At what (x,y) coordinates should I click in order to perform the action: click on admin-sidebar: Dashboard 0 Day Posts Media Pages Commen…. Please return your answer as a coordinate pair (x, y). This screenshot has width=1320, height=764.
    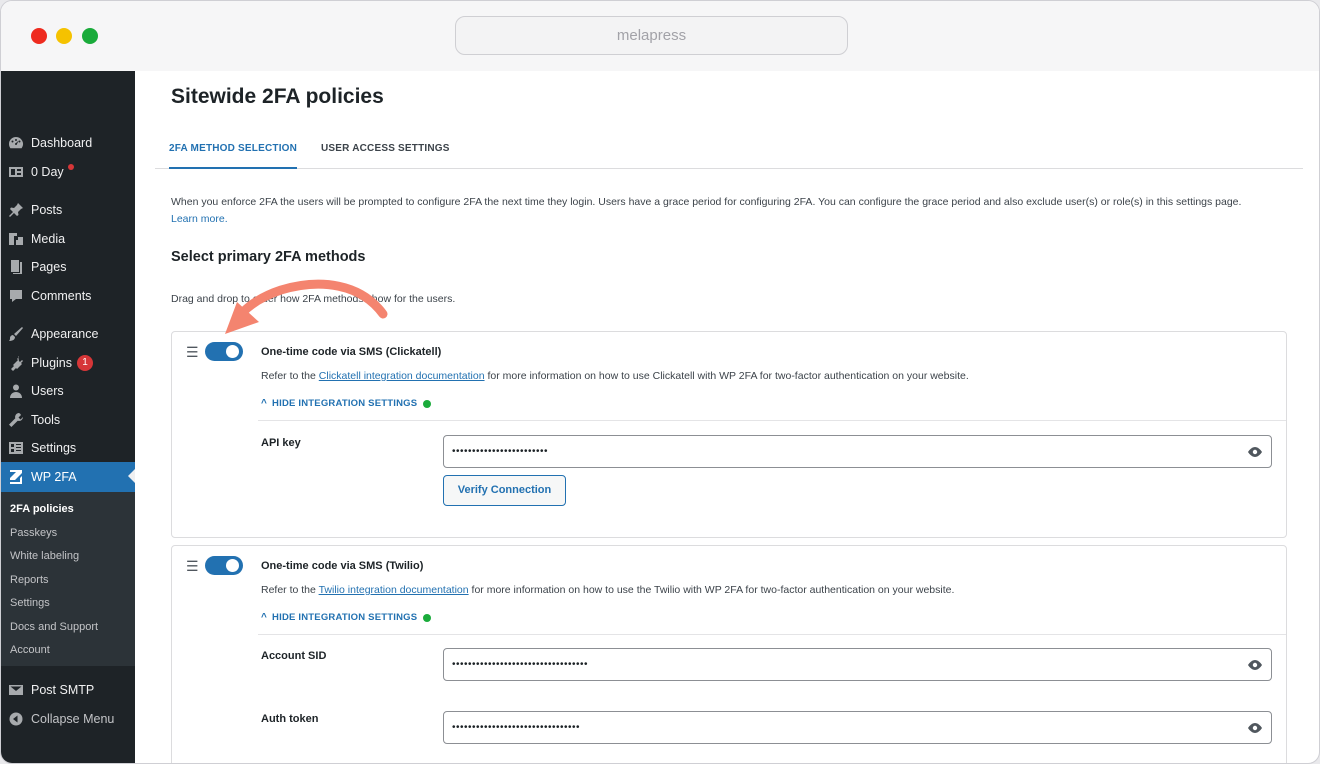
    Looking at the image, I should click on (68, 417).